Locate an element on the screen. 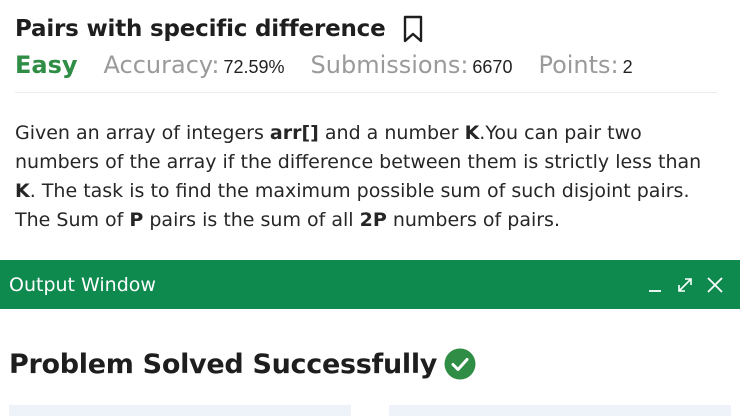 The image size is (740, 416). submissions-value: 6670 is located at coordinates (492, 67).